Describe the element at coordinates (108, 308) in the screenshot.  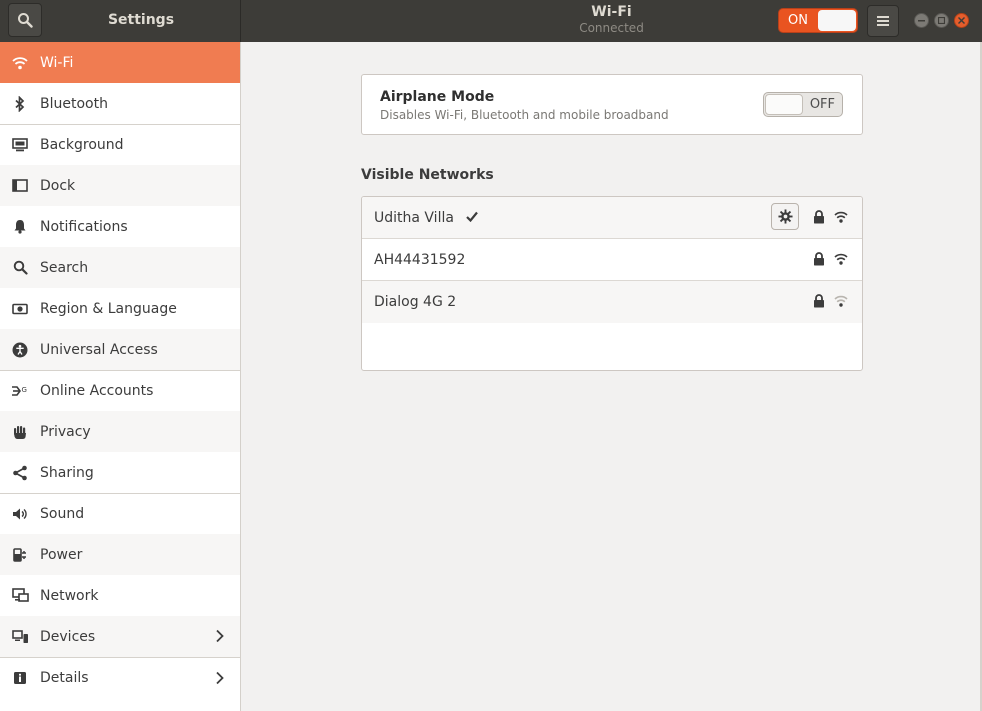
I see `sidebar-item-label: Region & Language` at that location.